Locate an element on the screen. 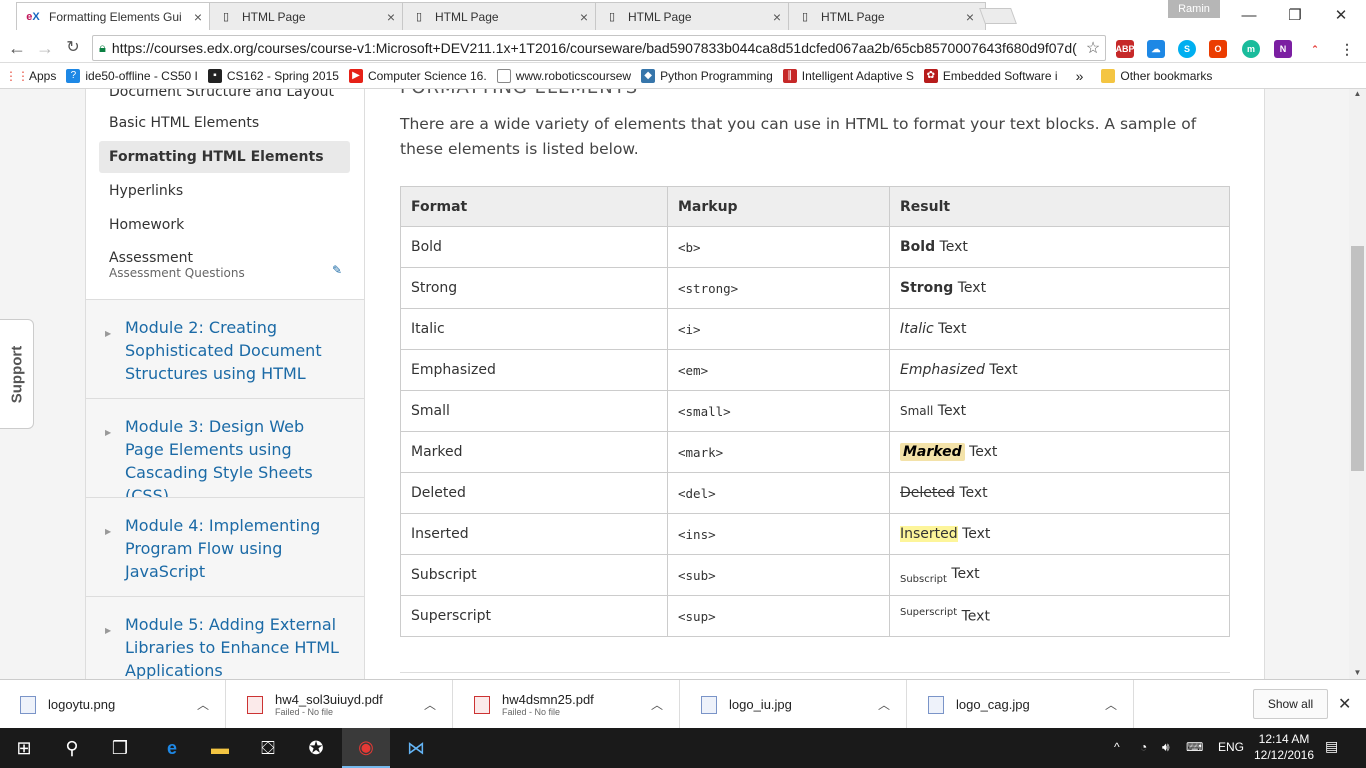  scroll-up-icon: ▲ is located at coordinates (1357, 93).